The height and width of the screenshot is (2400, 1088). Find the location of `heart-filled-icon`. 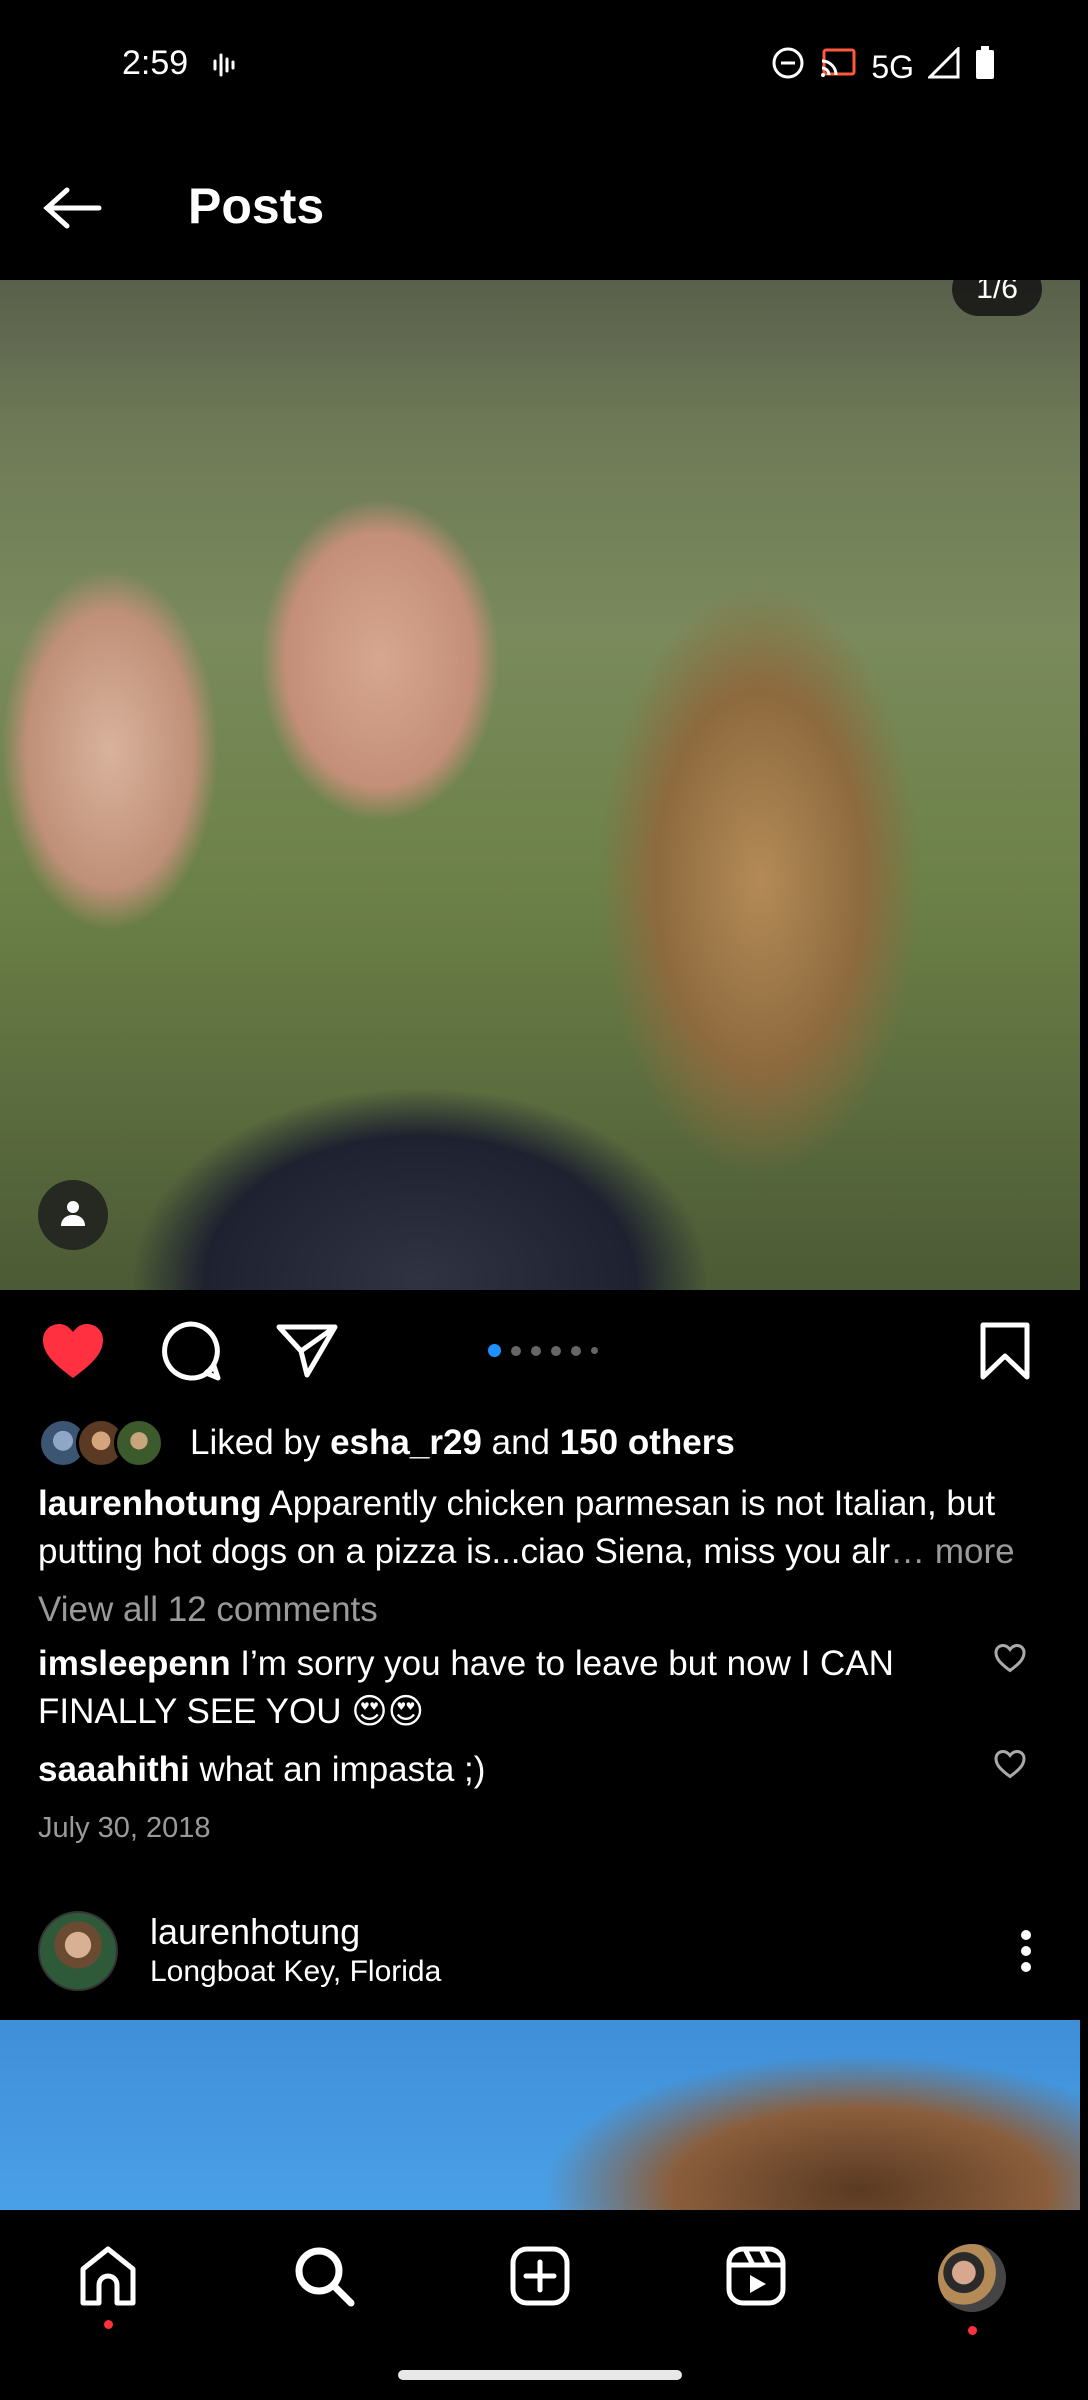

heart-filled-icon is located at coordinates (73, 1353).